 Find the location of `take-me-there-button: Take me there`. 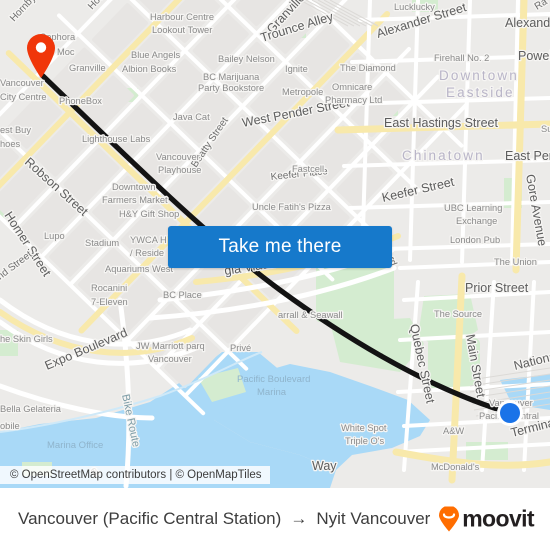

take-me-there-button: Take me there is located at coordinates (280, 247).